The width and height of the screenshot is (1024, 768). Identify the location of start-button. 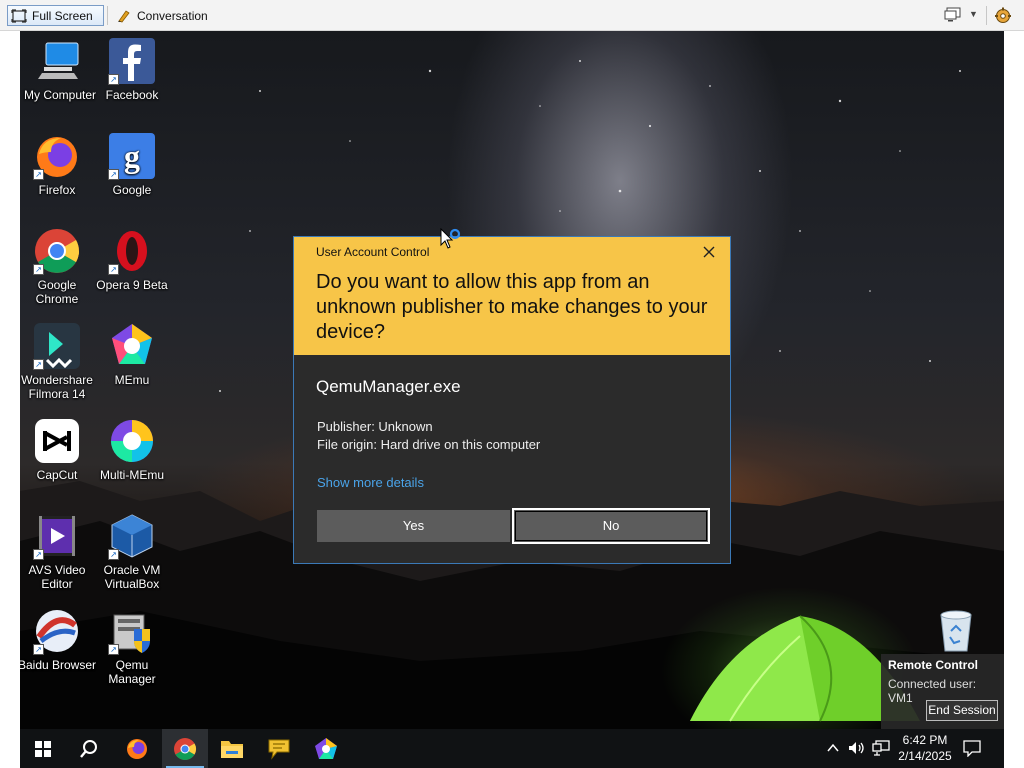
(43, 748).